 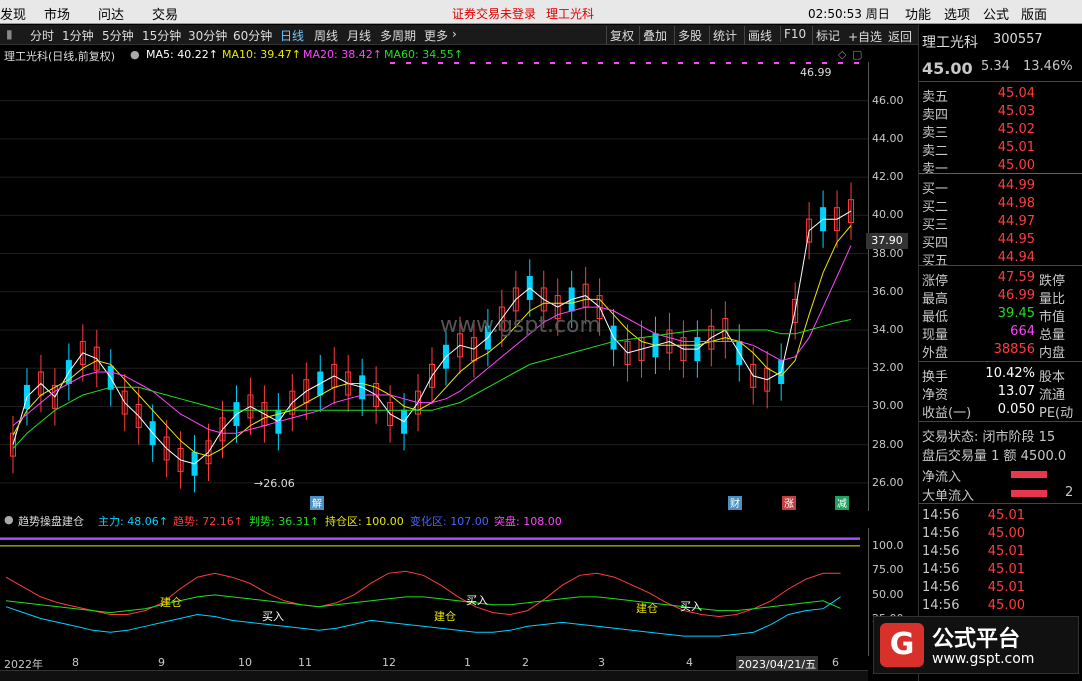 What do you see at coordinates (111, 13) in the screenshot?
I see `menu-item-wenda: 问达` at bounding box center [111, 13].